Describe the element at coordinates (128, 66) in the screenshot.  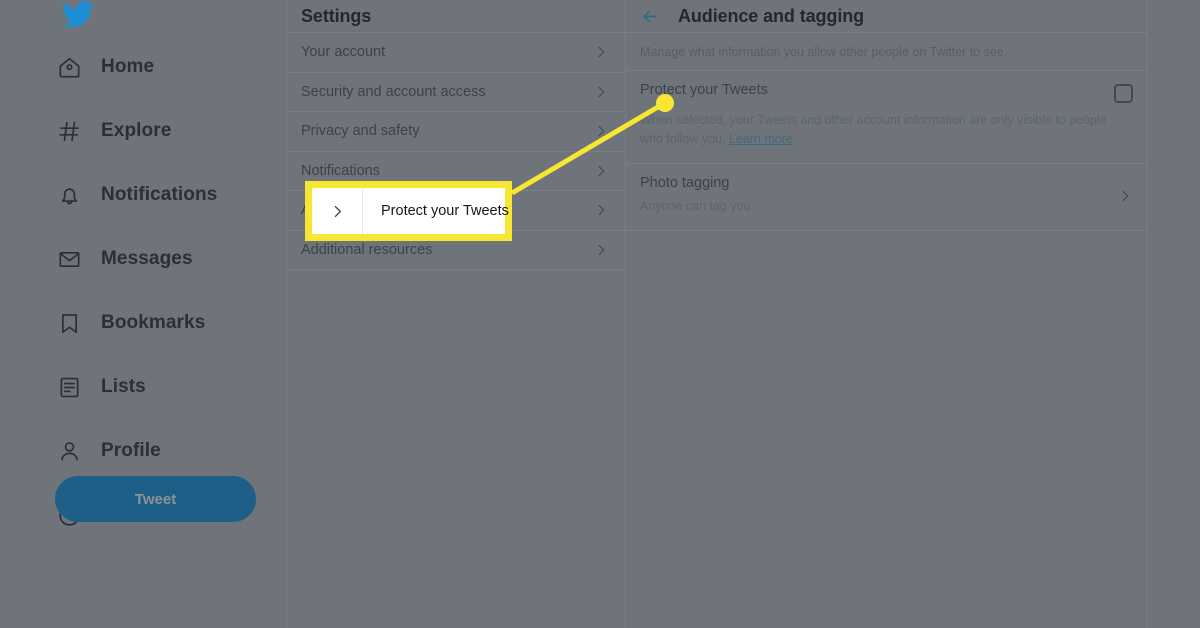
I see `sidebar-item-label: Home` at that location.